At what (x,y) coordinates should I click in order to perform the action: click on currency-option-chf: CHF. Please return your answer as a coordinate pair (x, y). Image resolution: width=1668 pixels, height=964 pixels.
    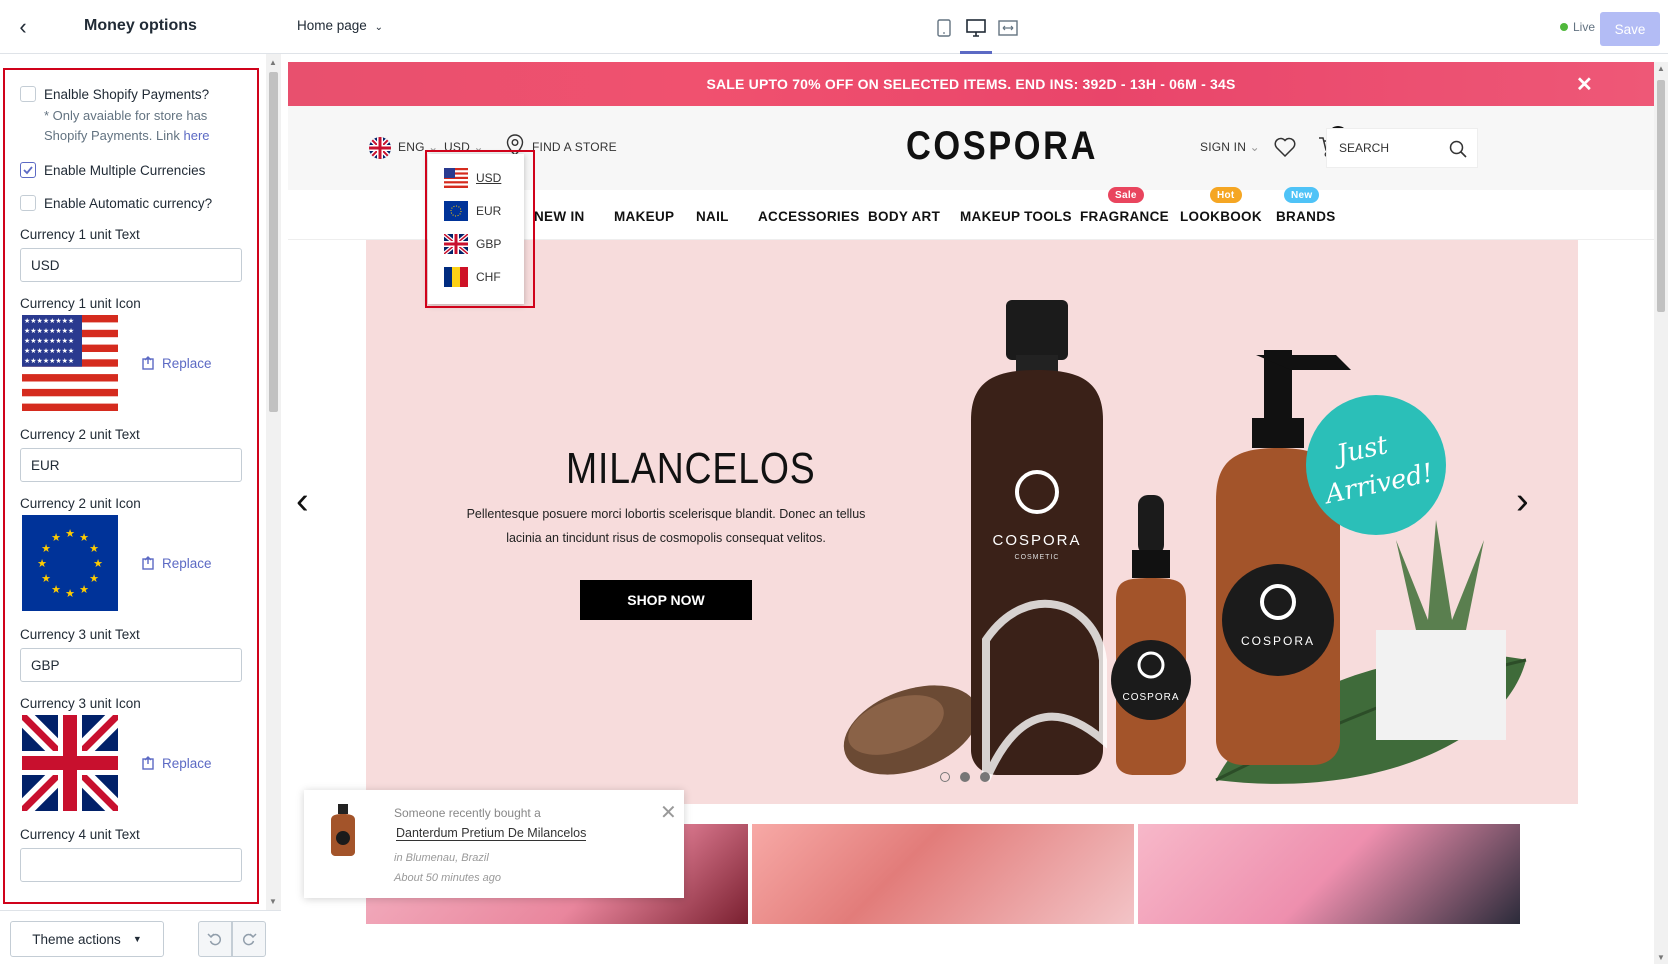
    Looking at the image, I should click on (472, 277).